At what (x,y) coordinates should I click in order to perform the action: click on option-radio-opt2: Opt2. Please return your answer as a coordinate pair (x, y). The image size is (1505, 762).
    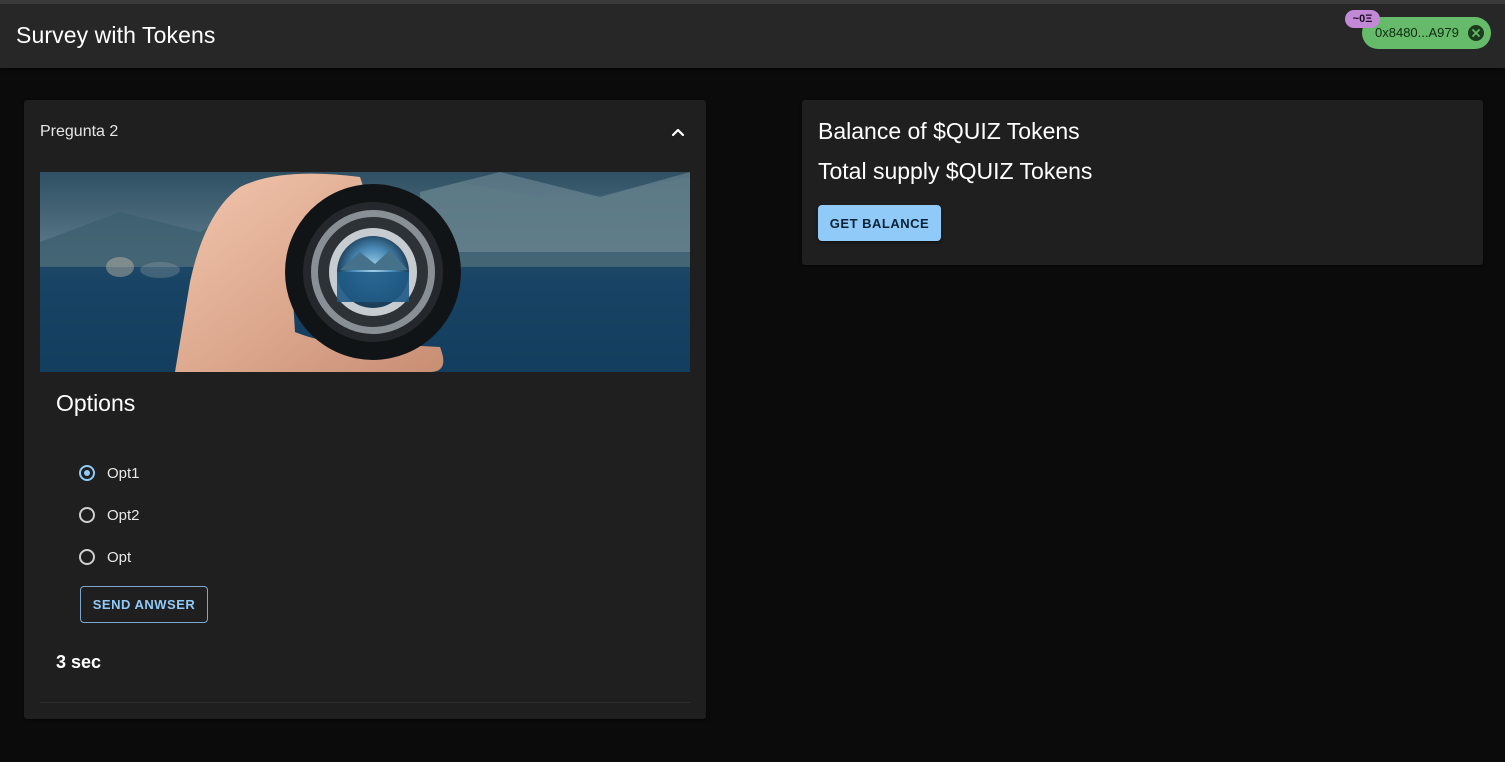
    Looking at the image, I should click on (109, 515).